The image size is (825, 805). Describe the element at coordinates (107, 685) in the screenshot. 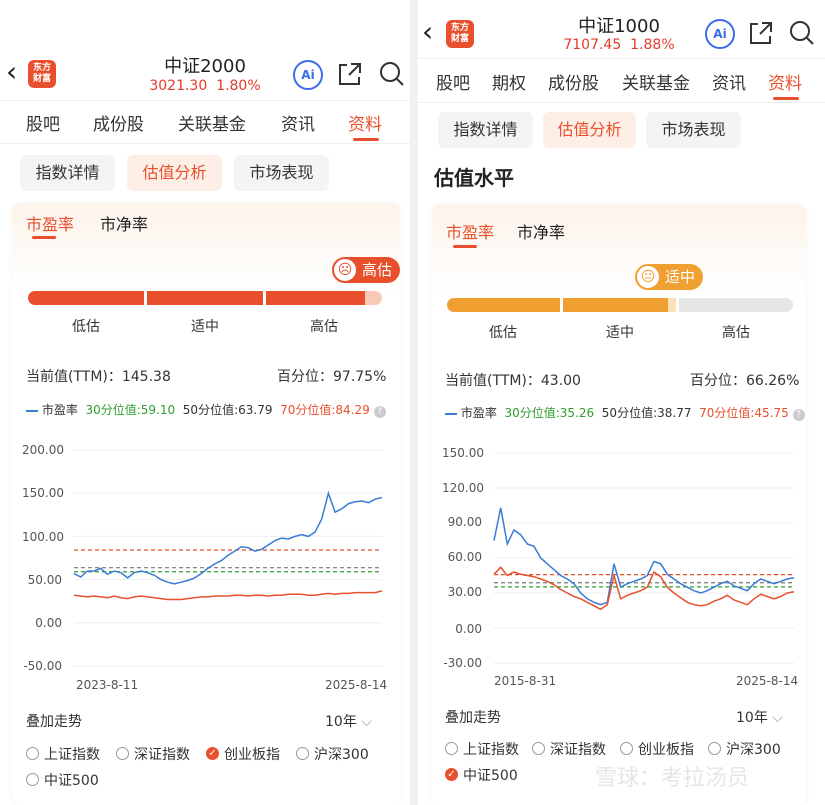

I see `x-tick-start: 2023-8-11` at that location.